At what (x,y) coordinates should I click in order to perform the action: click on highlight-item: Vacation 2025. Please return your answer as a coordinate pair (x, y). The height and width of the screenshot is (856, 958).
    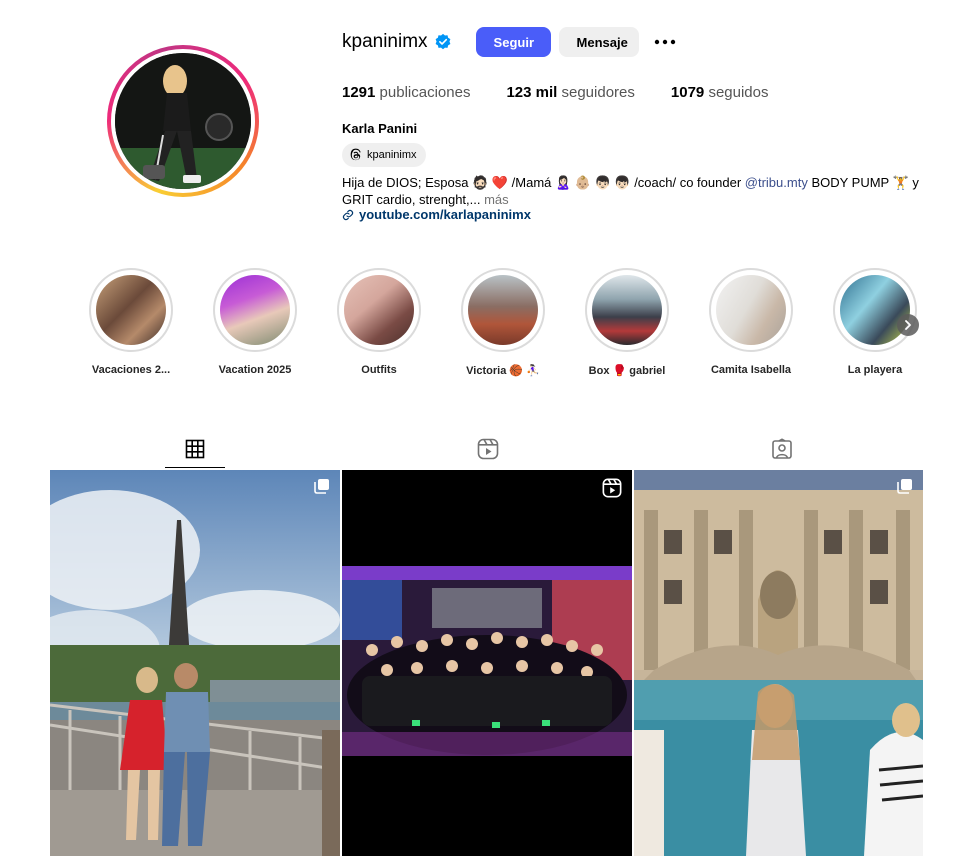
    Looking at the image, I should click on (255, 322).